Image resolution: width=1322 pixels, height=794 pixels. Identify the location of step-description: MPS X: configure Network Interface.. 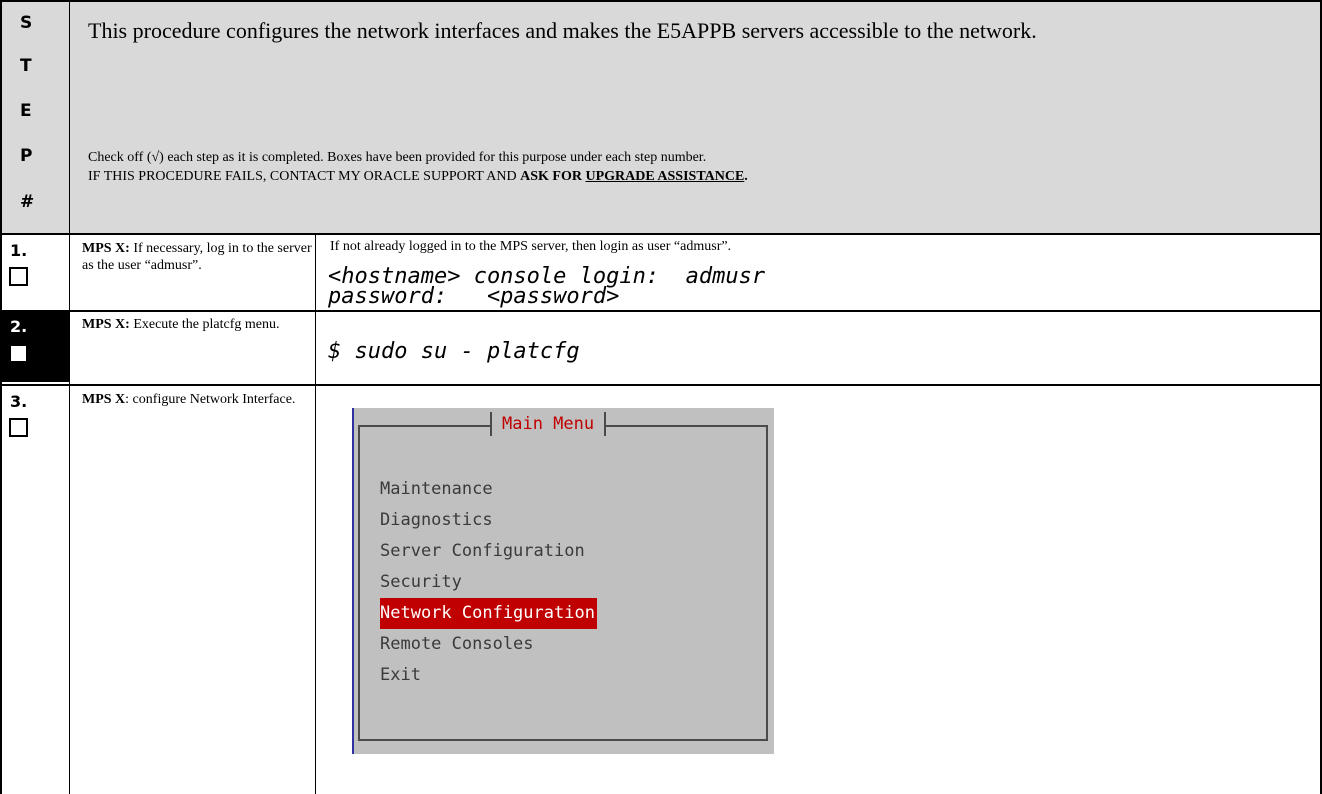
(197, 399).